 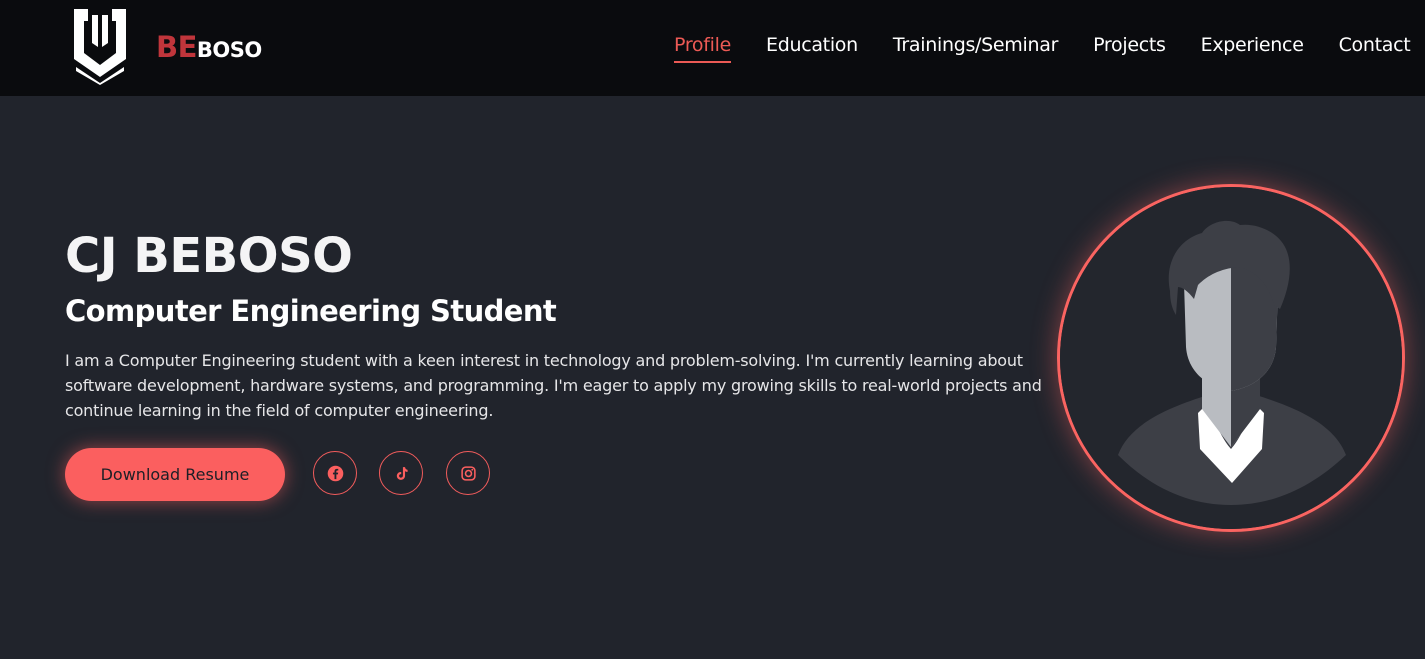 I want to click on nav-trainings-seminar: Trainings/Seminar, so click(x=976, y=48).